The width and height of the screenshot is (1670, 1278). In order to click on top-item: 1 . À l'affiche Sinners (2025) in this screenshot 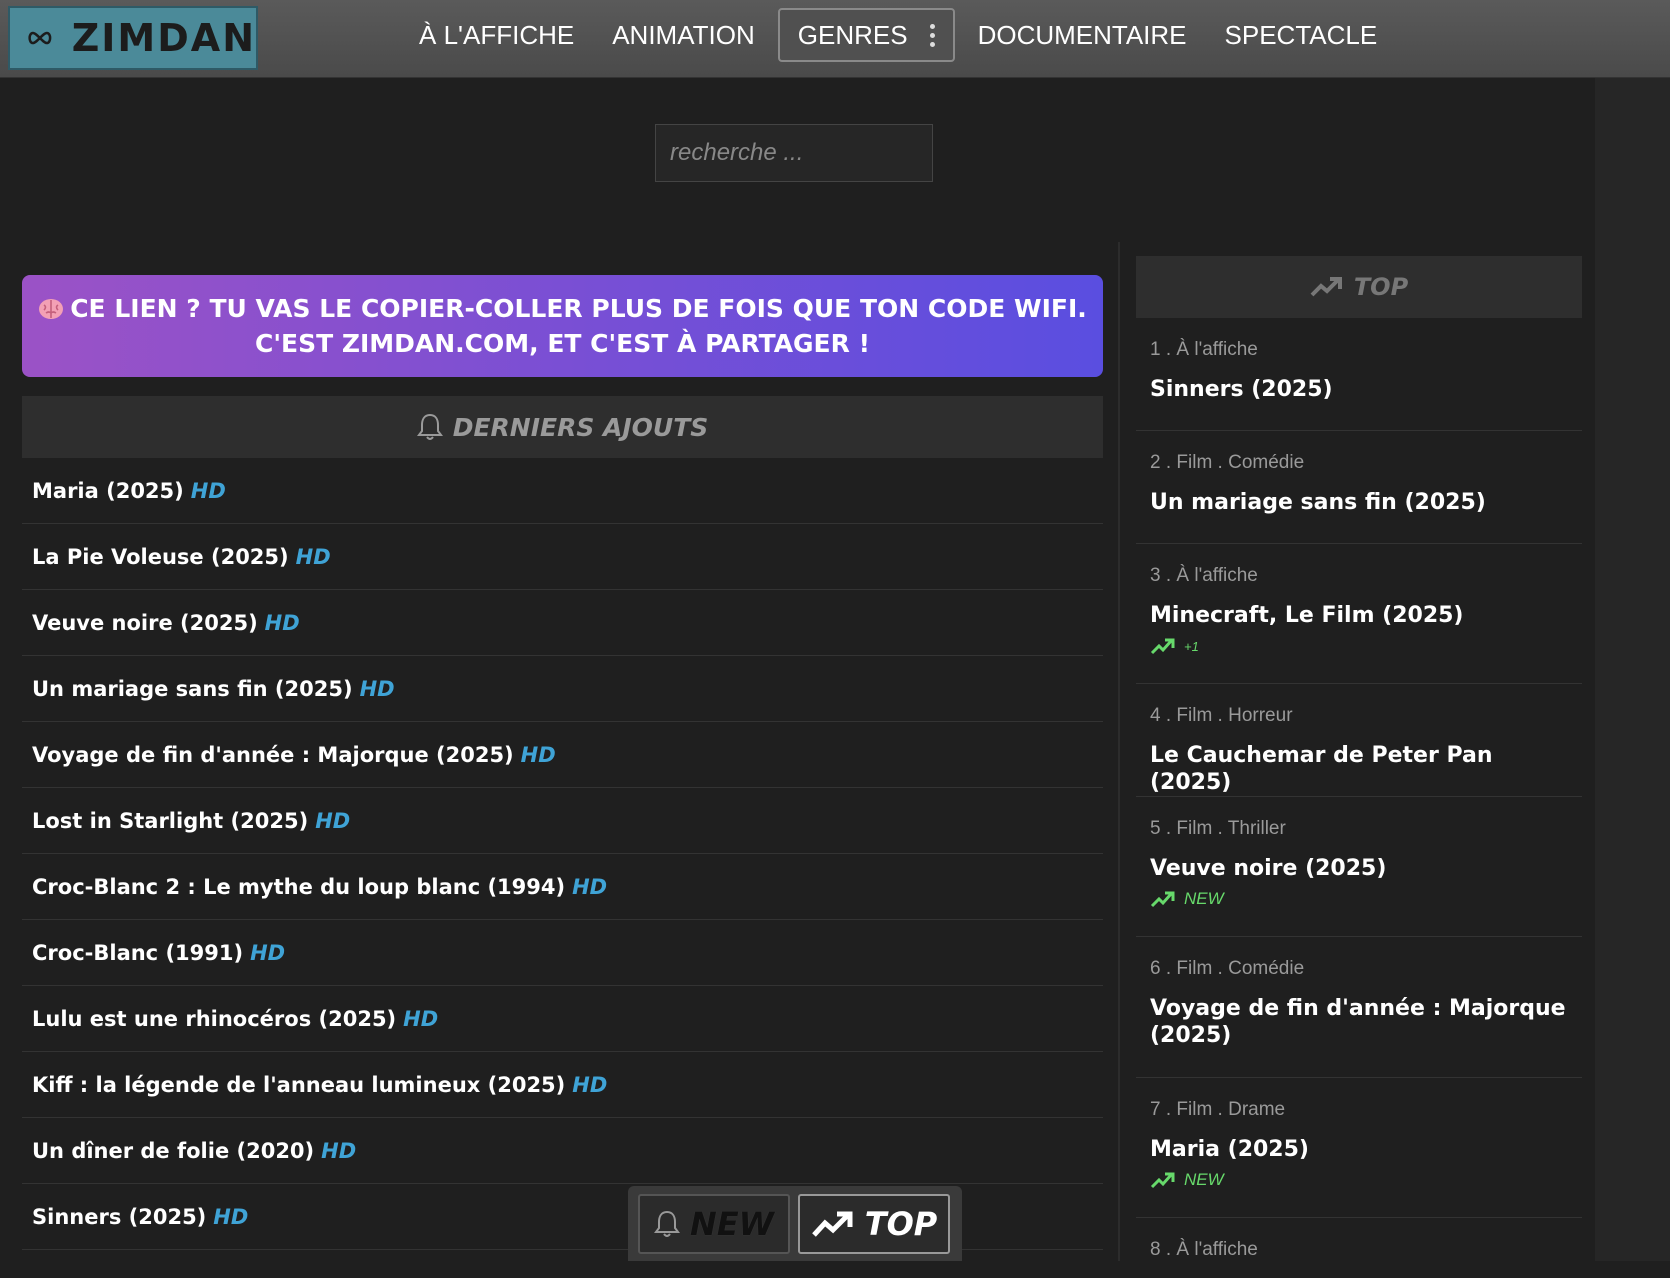, I will do `click(1359, 374)`.